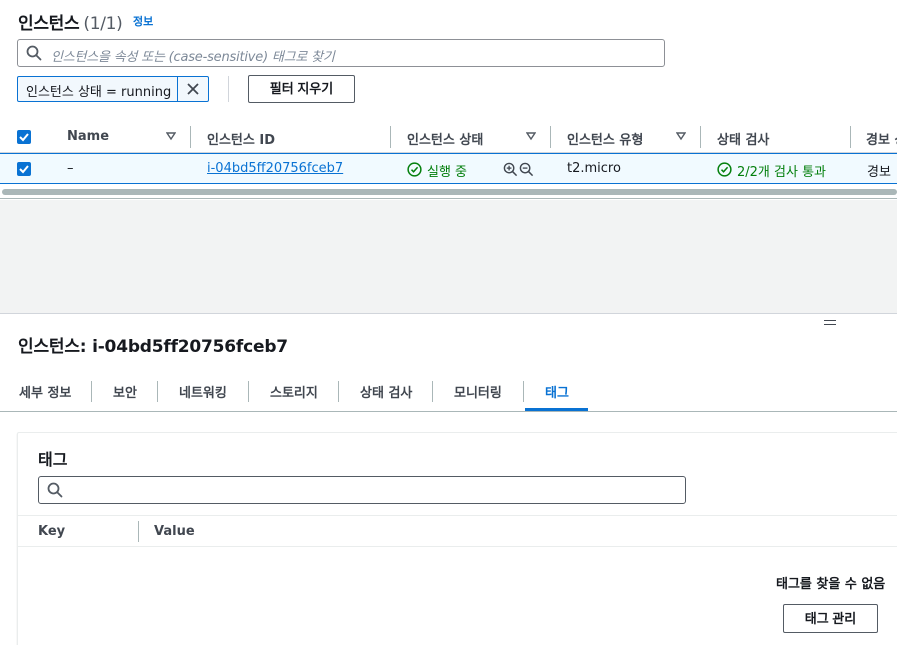 The image size is (897, 645). Describe the element at coordinates (526, 169) in the screenshot. I see `zoom-out-icon` at that location.